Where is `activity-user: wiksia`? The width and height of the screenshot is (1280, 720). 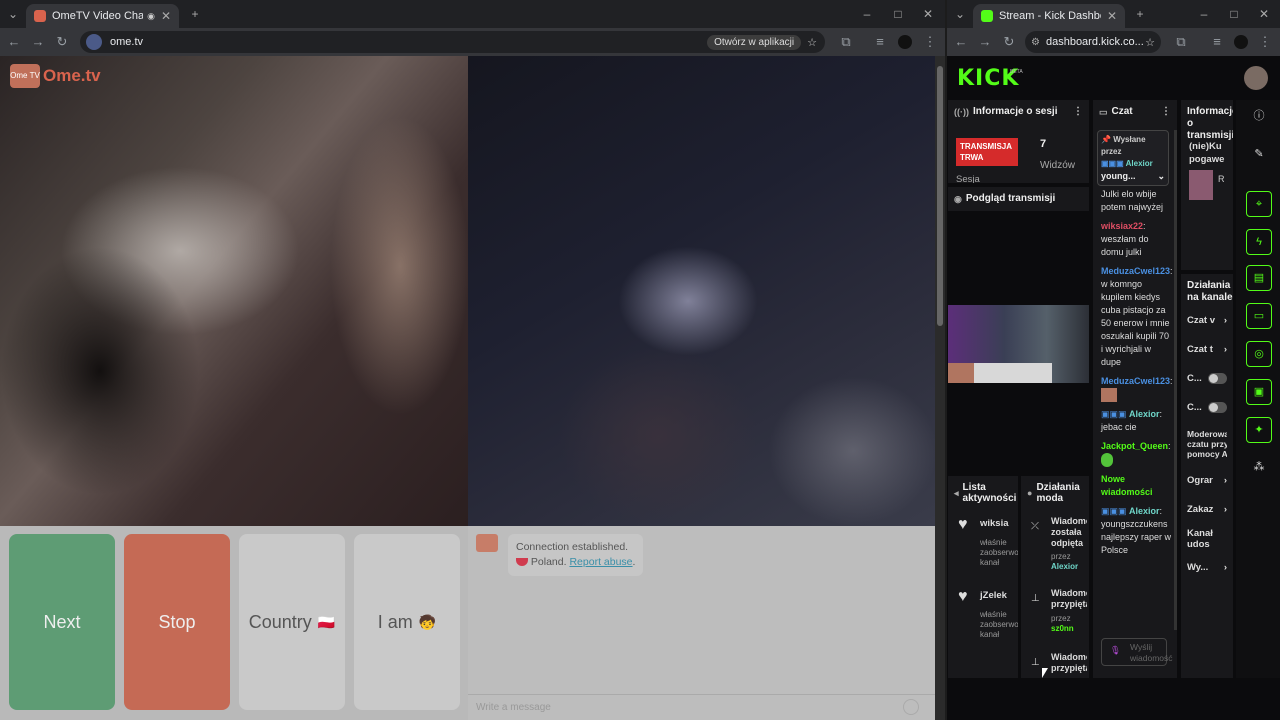
activity-user: wiksia is located at coordinates (994, 523).